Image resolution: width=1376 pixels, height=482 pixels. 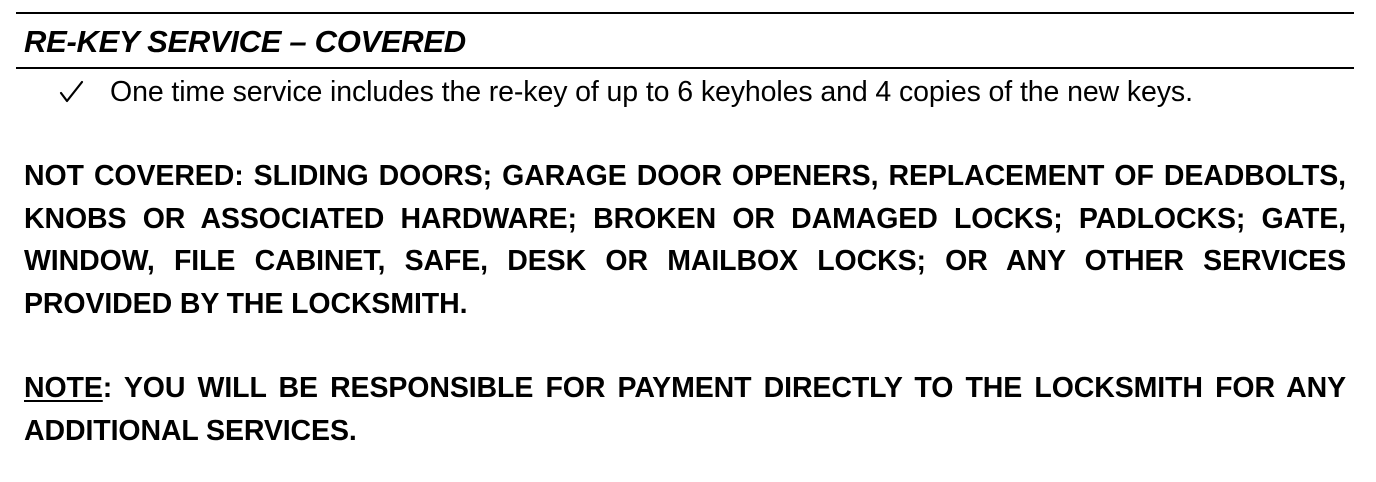 What do you see at coordinates (685, 68) in the screenshot?
I see `heading-divider` at bounding box center [685, 68].